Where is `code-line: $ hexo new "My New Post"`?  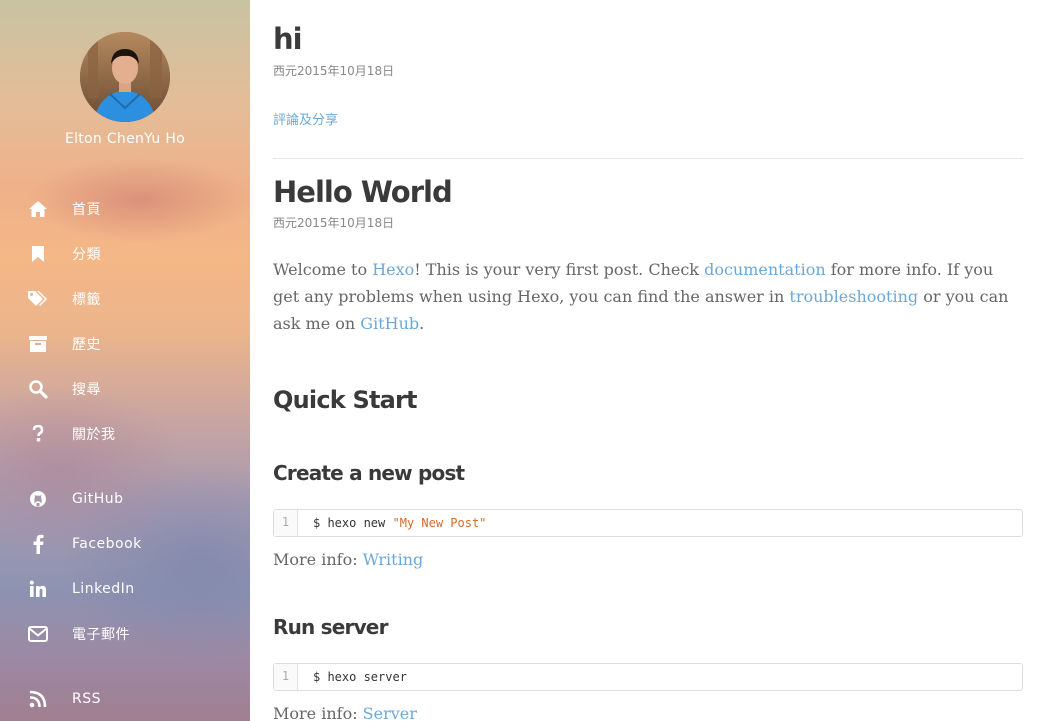 code-line: $ hexo new "My New Post" is located at coordinates (400, 523).